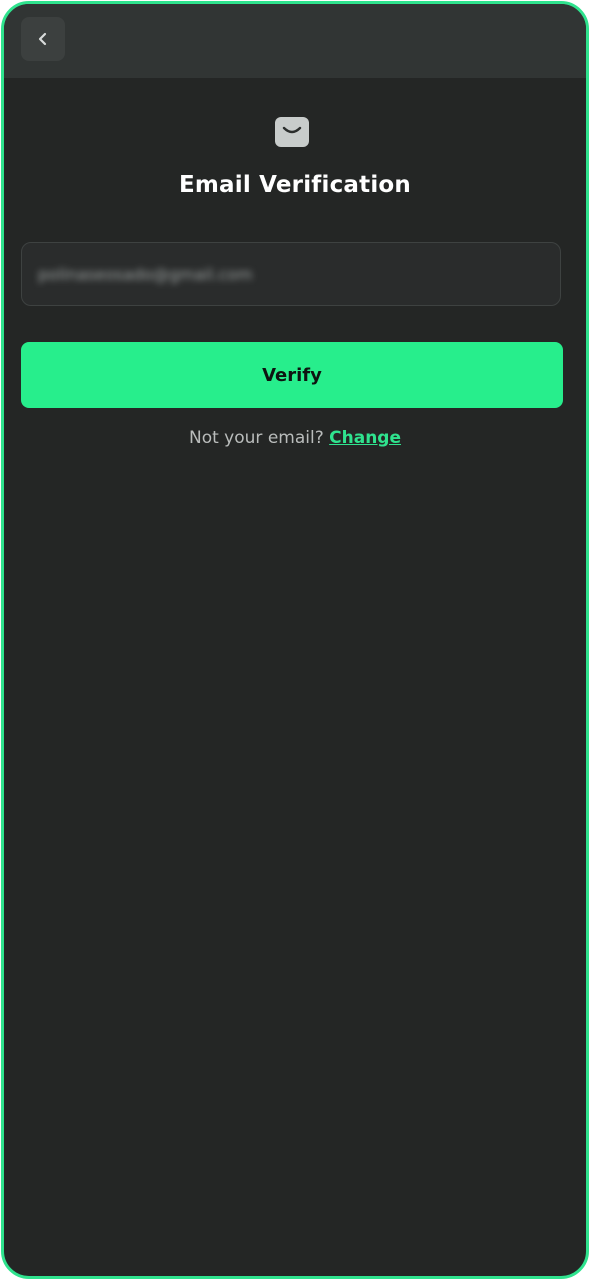 The height and width of the screenshot is (1280, 590). I want to click on chevron-left-icon, so click(42, 39).